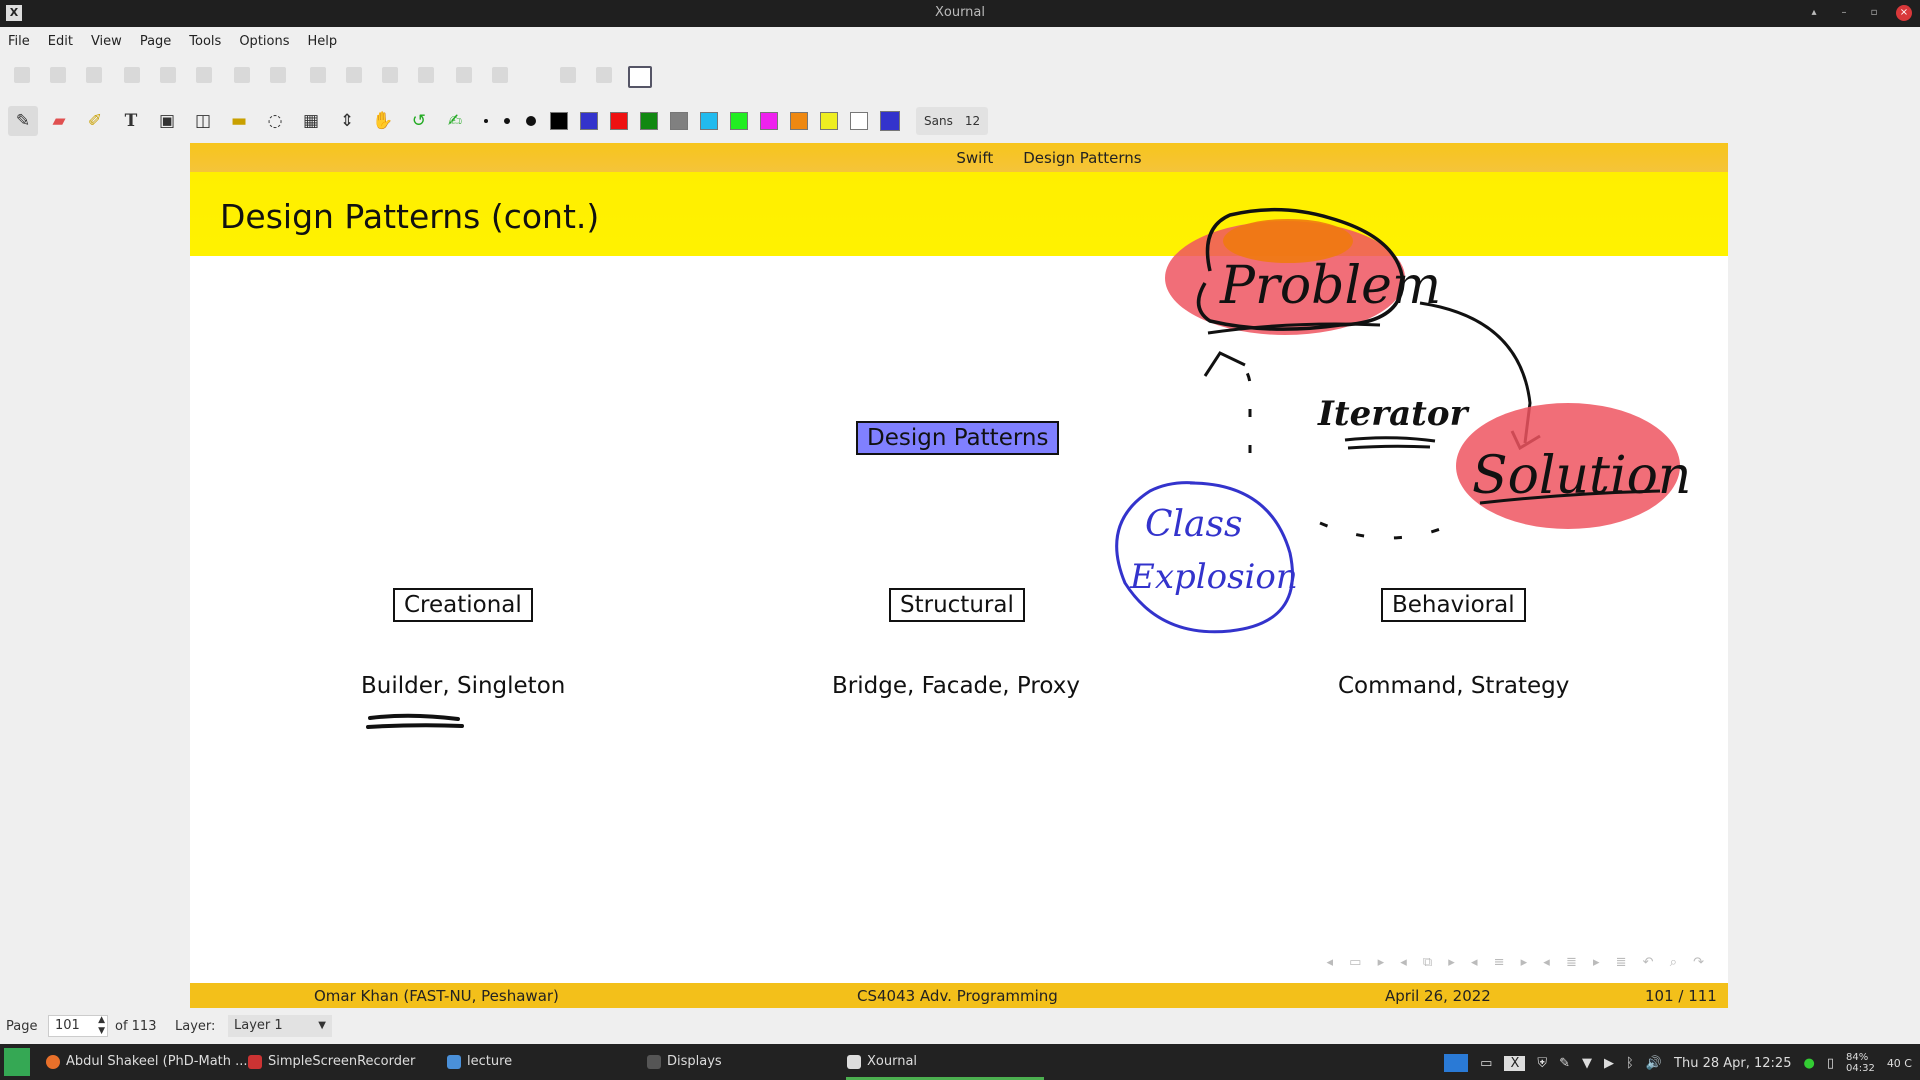 This screenshot has height=1080, width=1920. I want to click on keyboard-icon: ▭, so click(1486, 1063).